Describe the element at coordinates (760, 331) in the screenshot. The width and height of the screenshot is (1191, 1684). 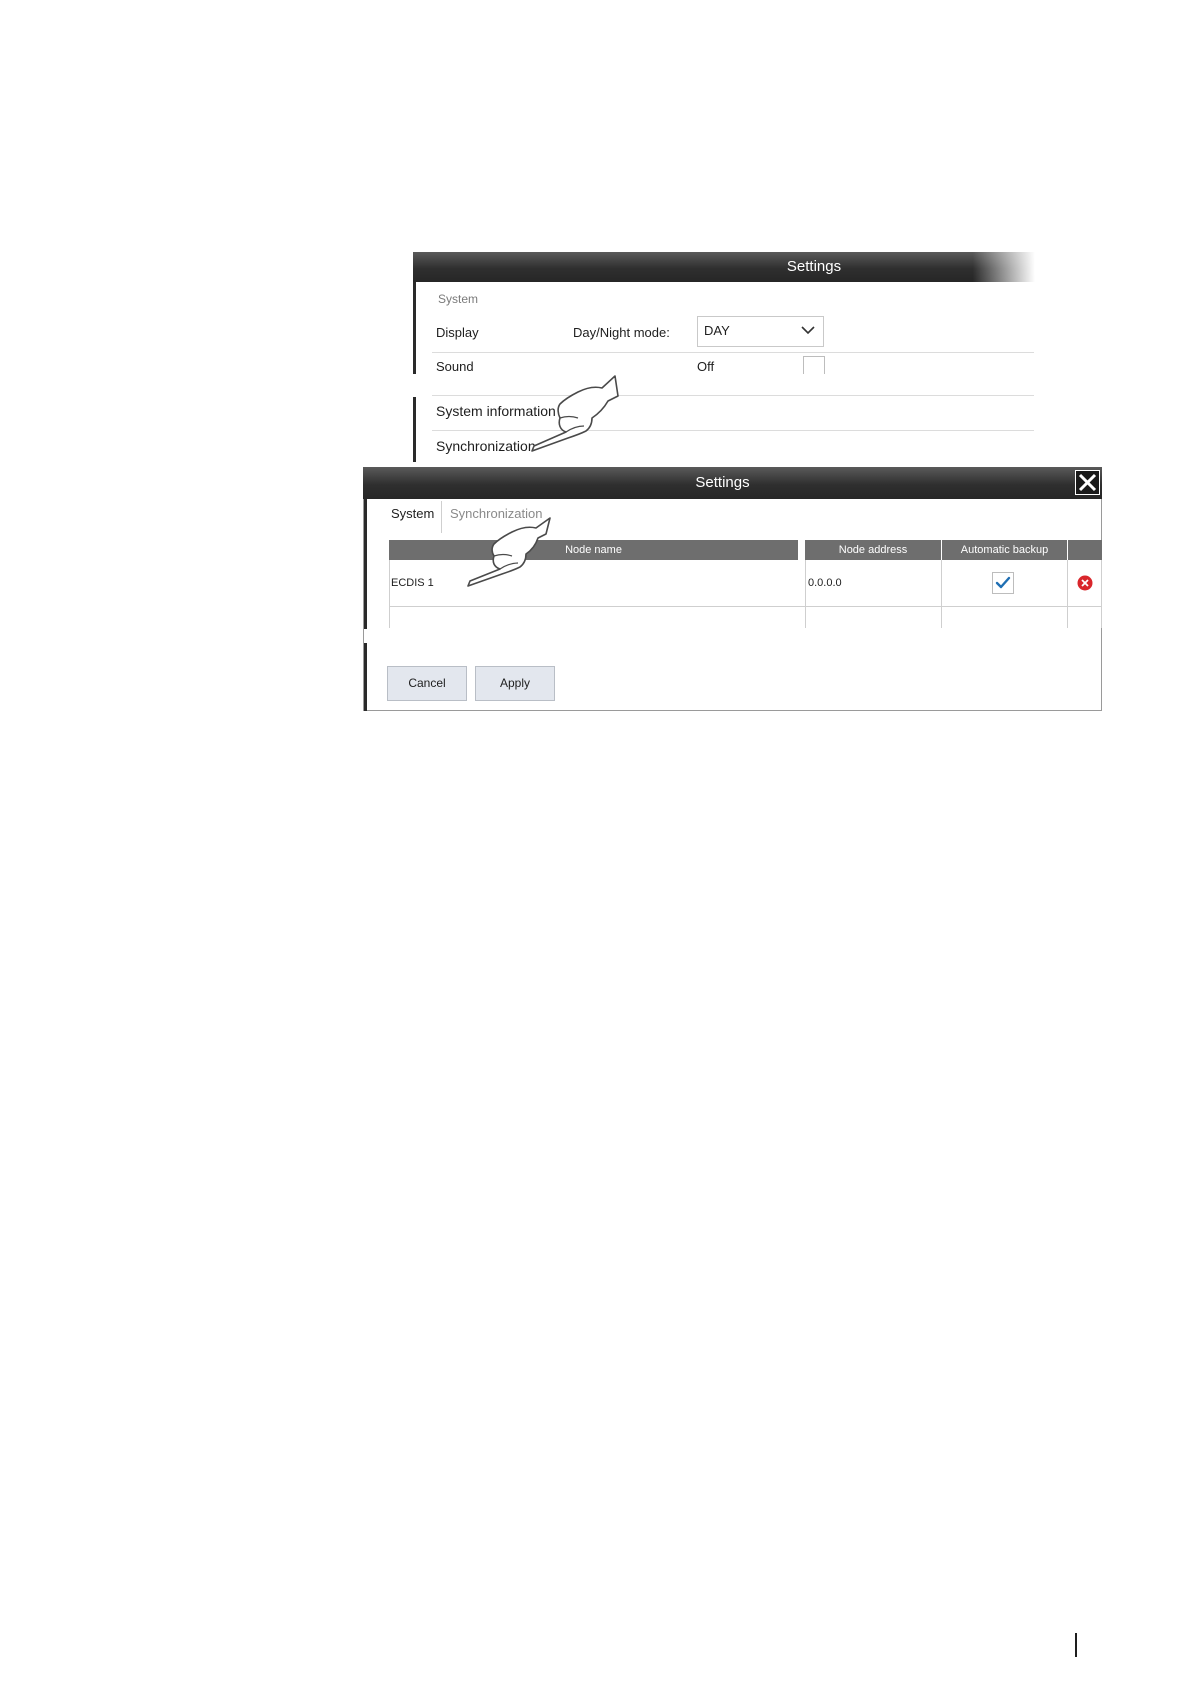
I see `day-night-mode-dropdown: DAY` at that location.